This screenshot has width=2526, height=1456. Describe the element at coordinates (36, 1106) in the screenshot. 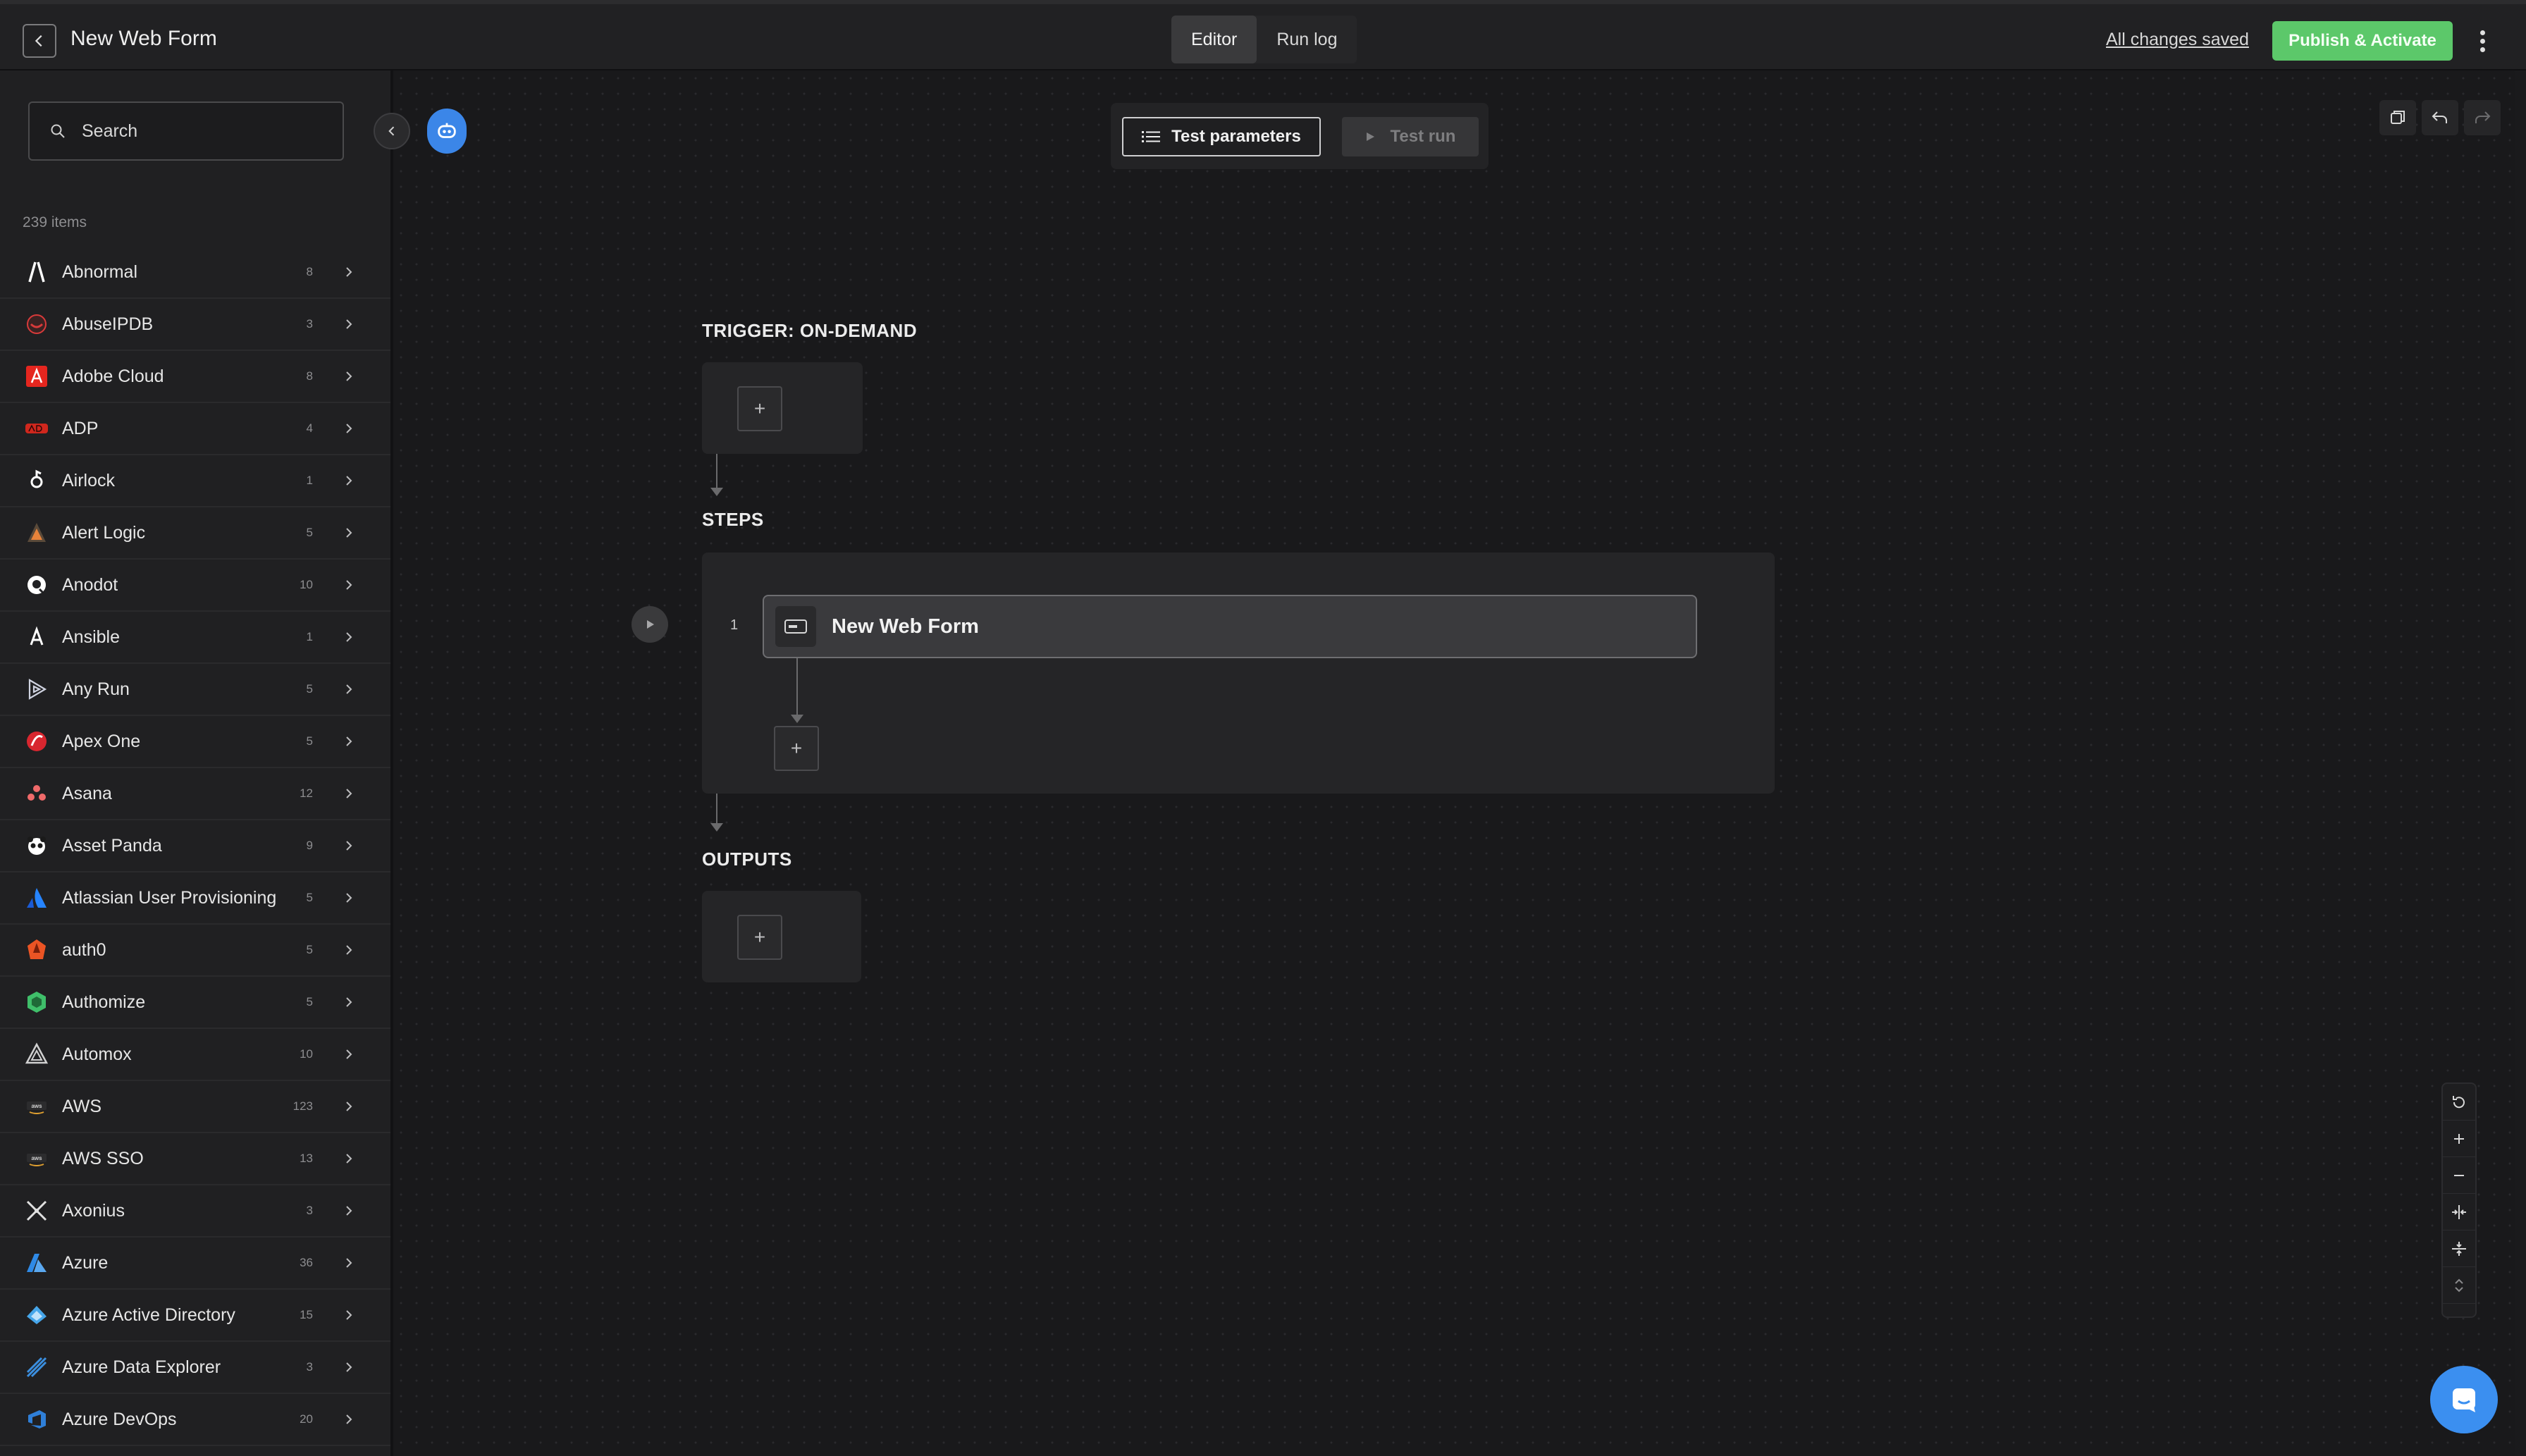

I see `svg-text: aws` at that location.